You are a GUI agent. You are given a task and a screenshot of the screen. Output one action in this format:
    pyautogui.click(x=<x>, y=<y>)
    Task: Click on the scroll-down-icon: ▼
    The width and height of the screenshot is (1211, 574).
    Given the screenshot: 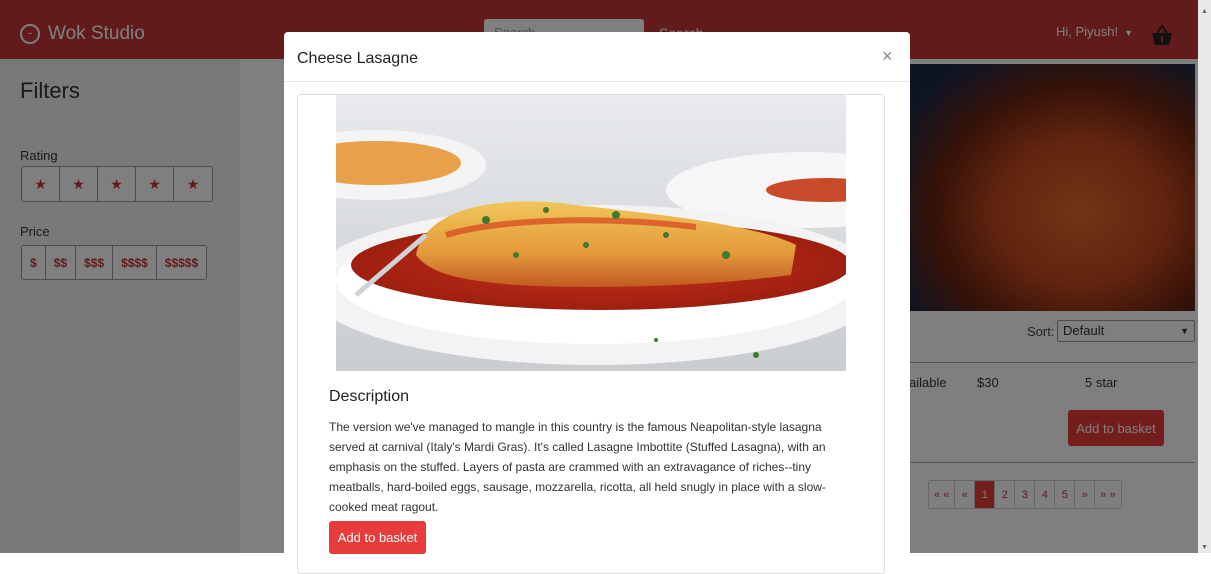 What is the action you would take?
    pyautogui.click(x=1204, y=547)
    